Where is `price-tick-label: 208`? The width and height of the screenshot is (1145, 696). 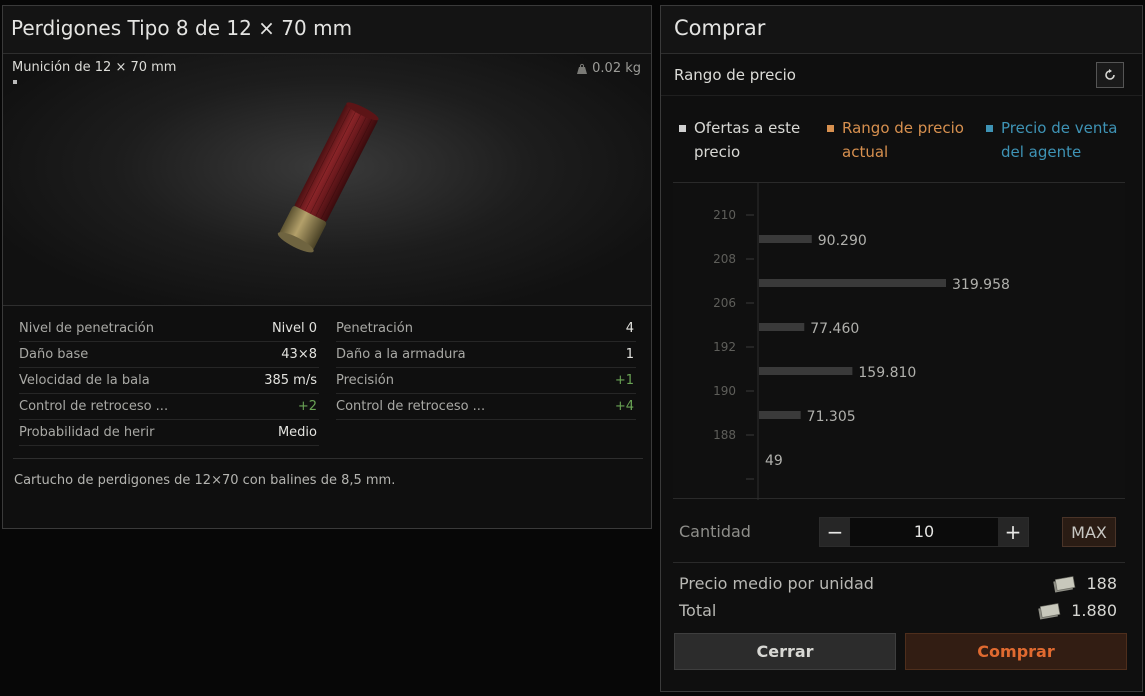 price-tick-label: 208 is located at coordinates (724, 259).